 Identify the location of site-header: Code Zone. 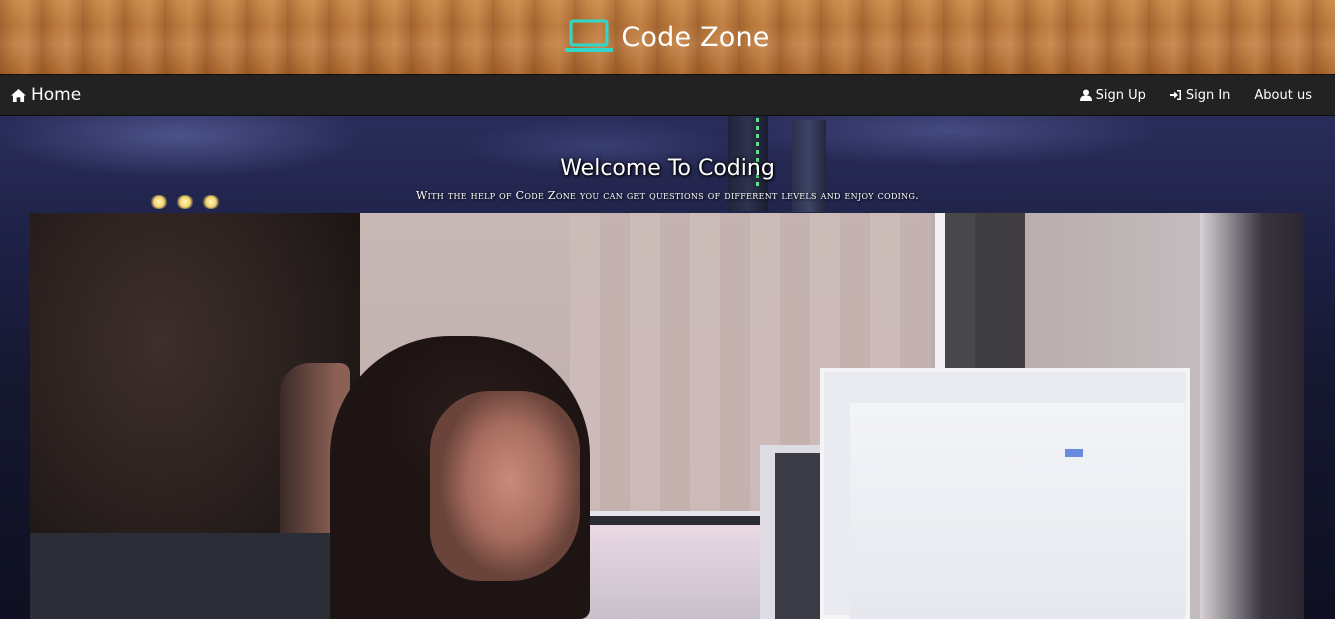
(667, 37).